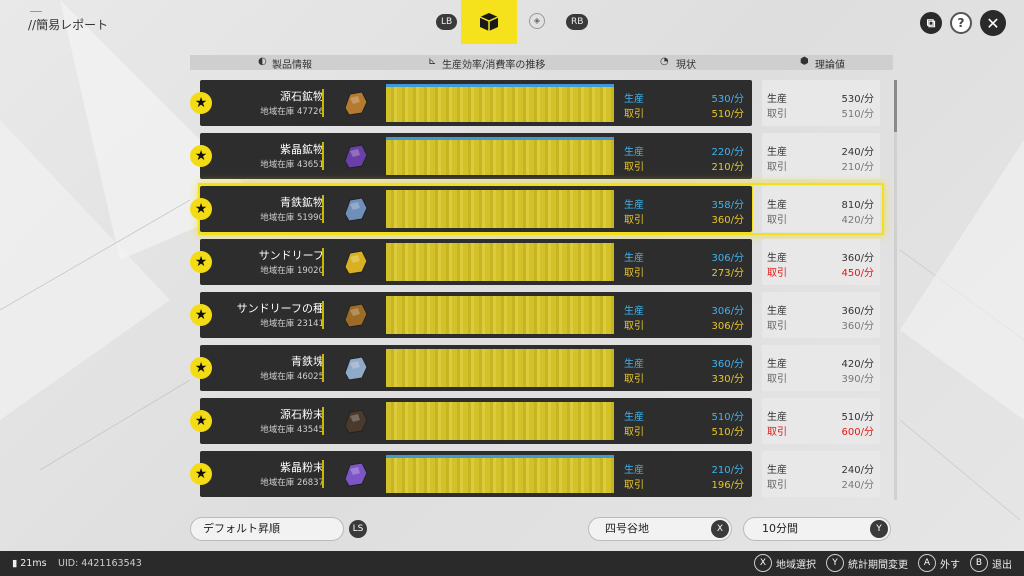 The image size is (1024, 576). What do you see at coordinates (476, 103) in the screenshot?
I see `product-card: 源石鉱物 地域在庫 47726 生産 取引 530/分 510/分` at bounding box center [476, 103].